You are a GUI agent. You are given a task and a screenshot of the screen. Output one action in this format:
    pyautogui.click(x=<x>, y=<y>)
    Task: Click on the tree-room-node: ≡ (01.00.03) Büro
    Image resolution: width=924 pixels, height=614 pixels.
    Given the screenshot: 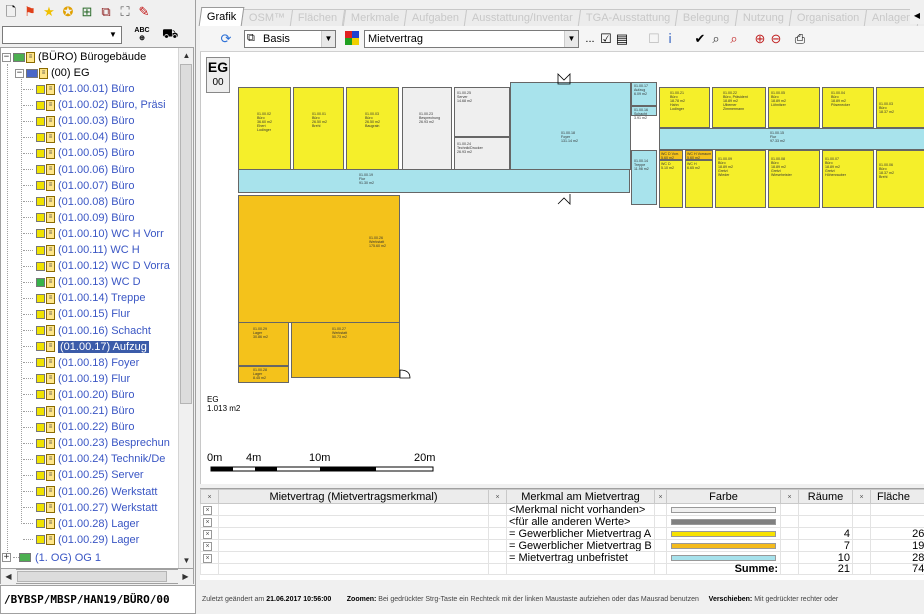 What is the action you would take?
    pyautogui.click(x=78, y=121)
    